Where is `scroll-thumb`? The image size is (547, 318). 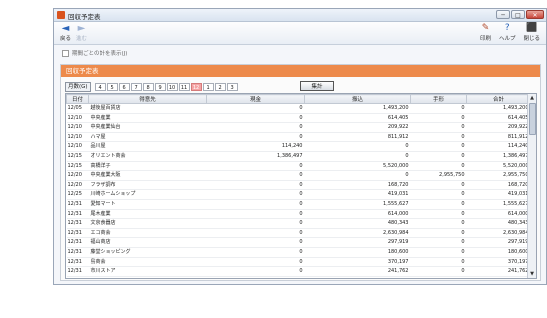 scroll-thumb is located at coordinates (532, 119).